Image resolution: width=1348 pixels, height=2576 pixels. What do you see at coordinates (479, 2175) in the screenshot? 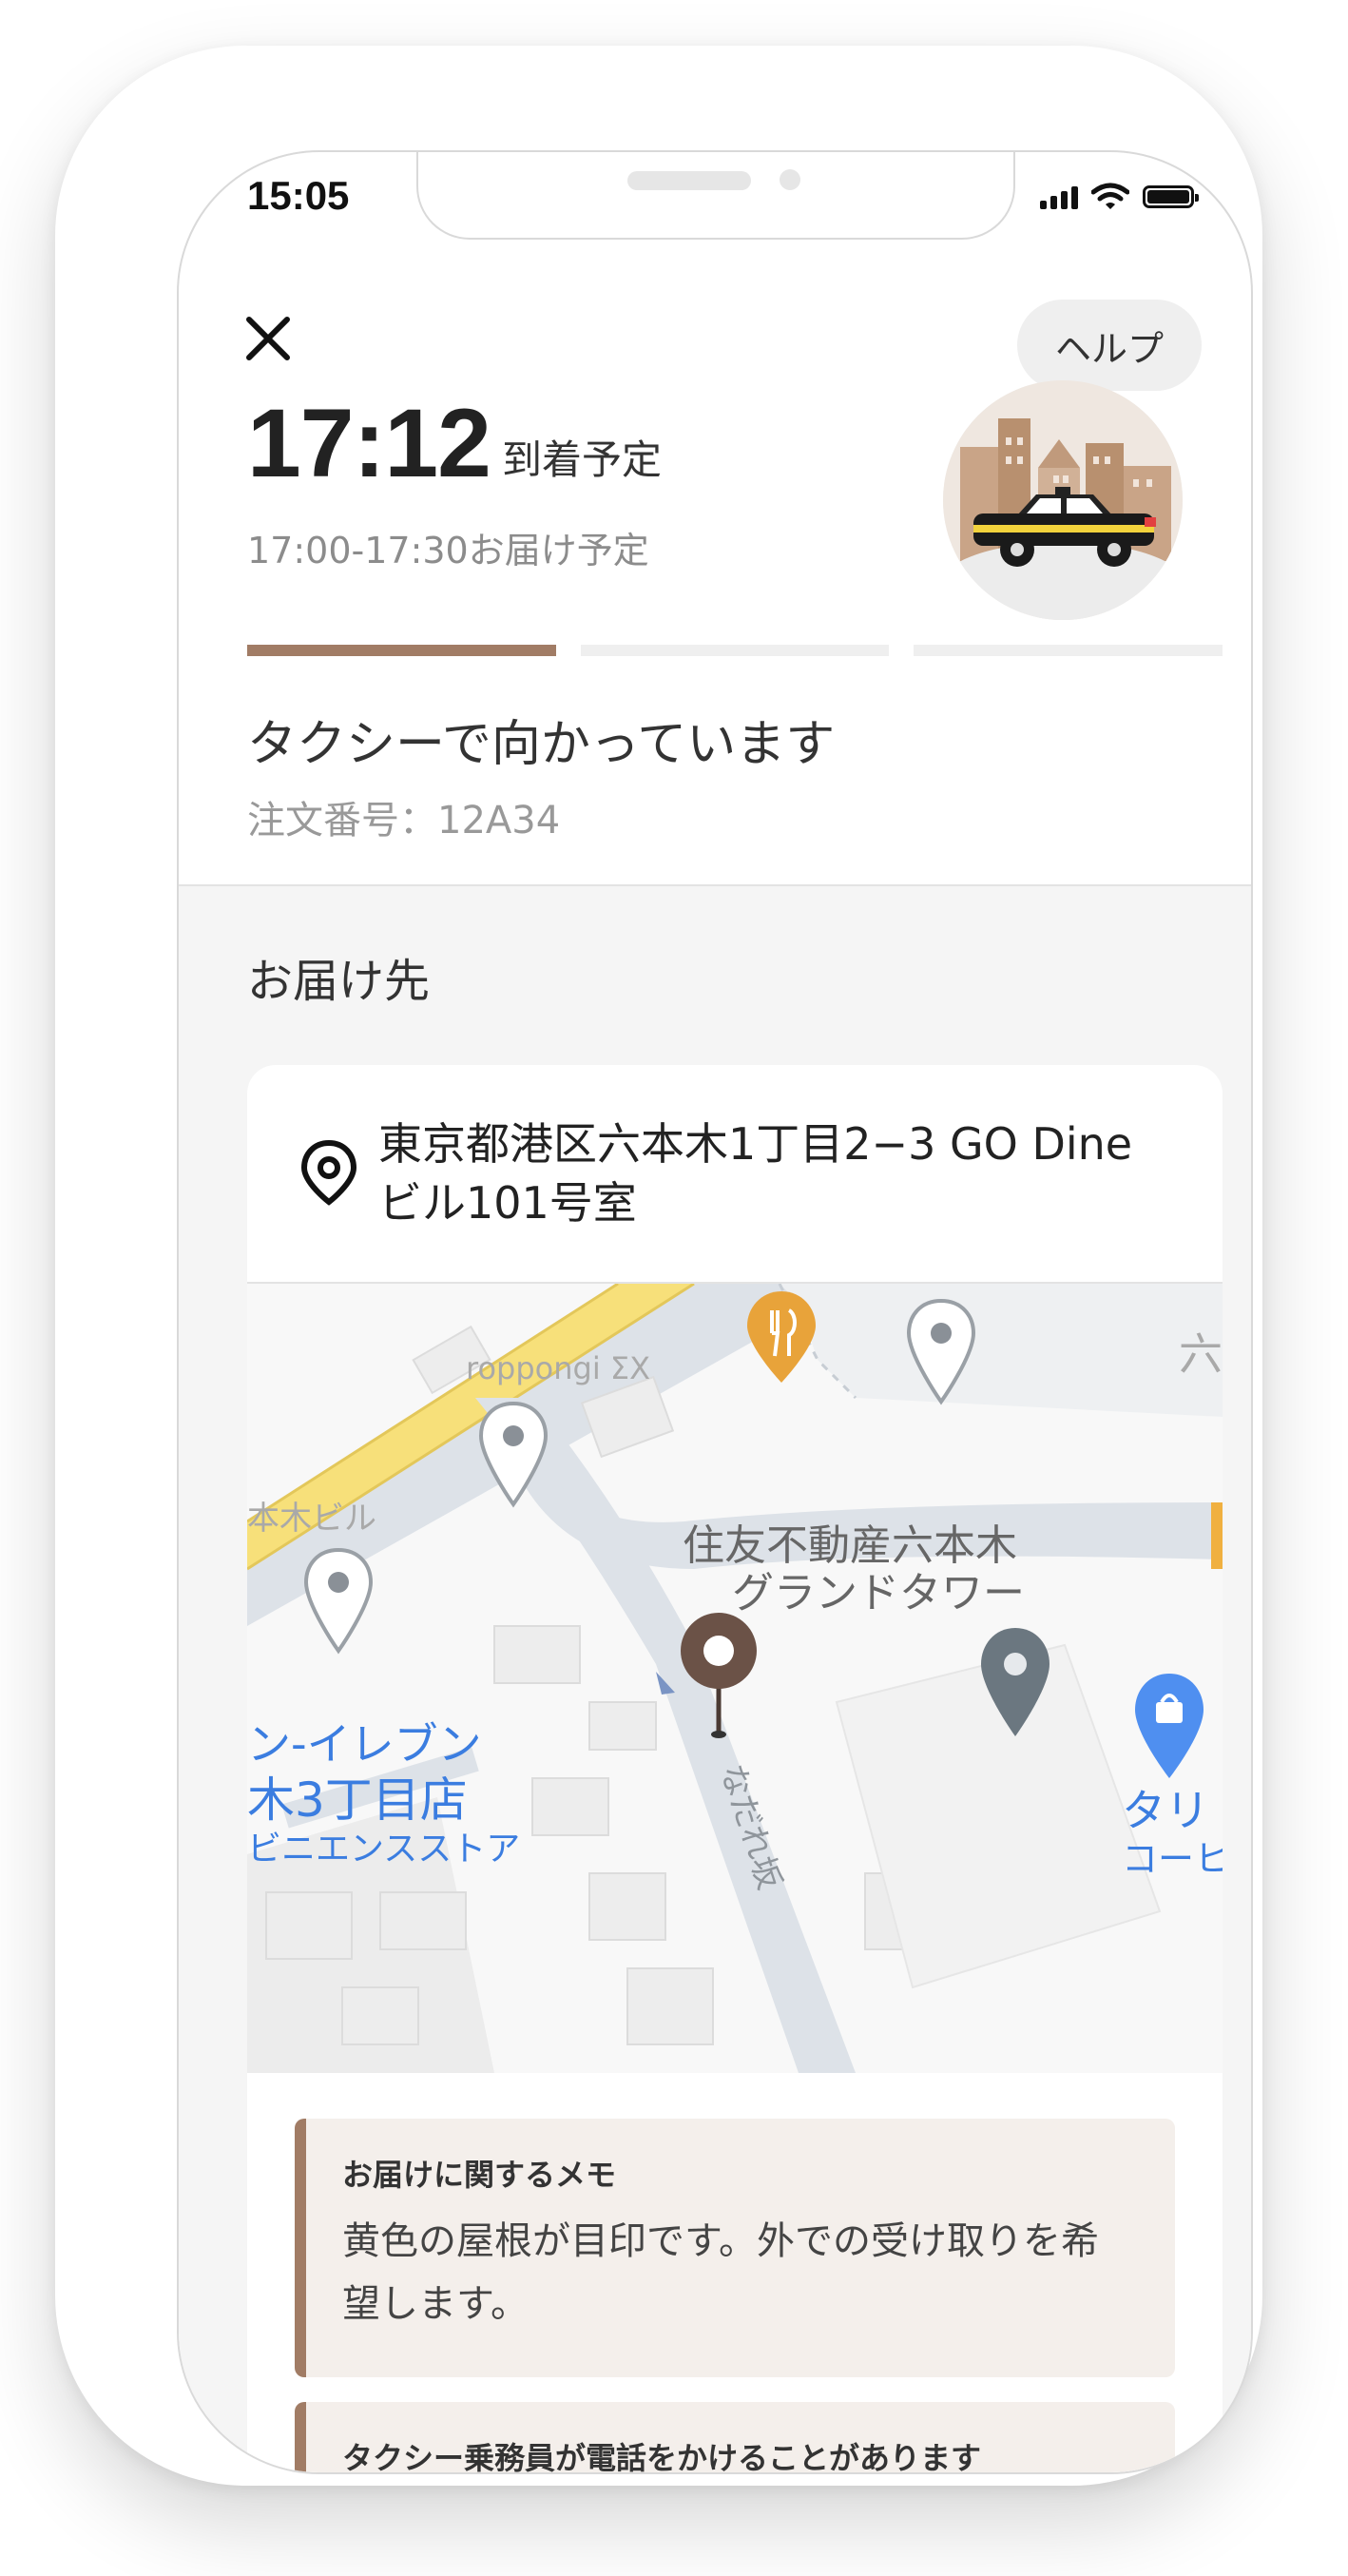
I see `memo-title: お届けに関するメモ` at bounding box center [479, 2175].